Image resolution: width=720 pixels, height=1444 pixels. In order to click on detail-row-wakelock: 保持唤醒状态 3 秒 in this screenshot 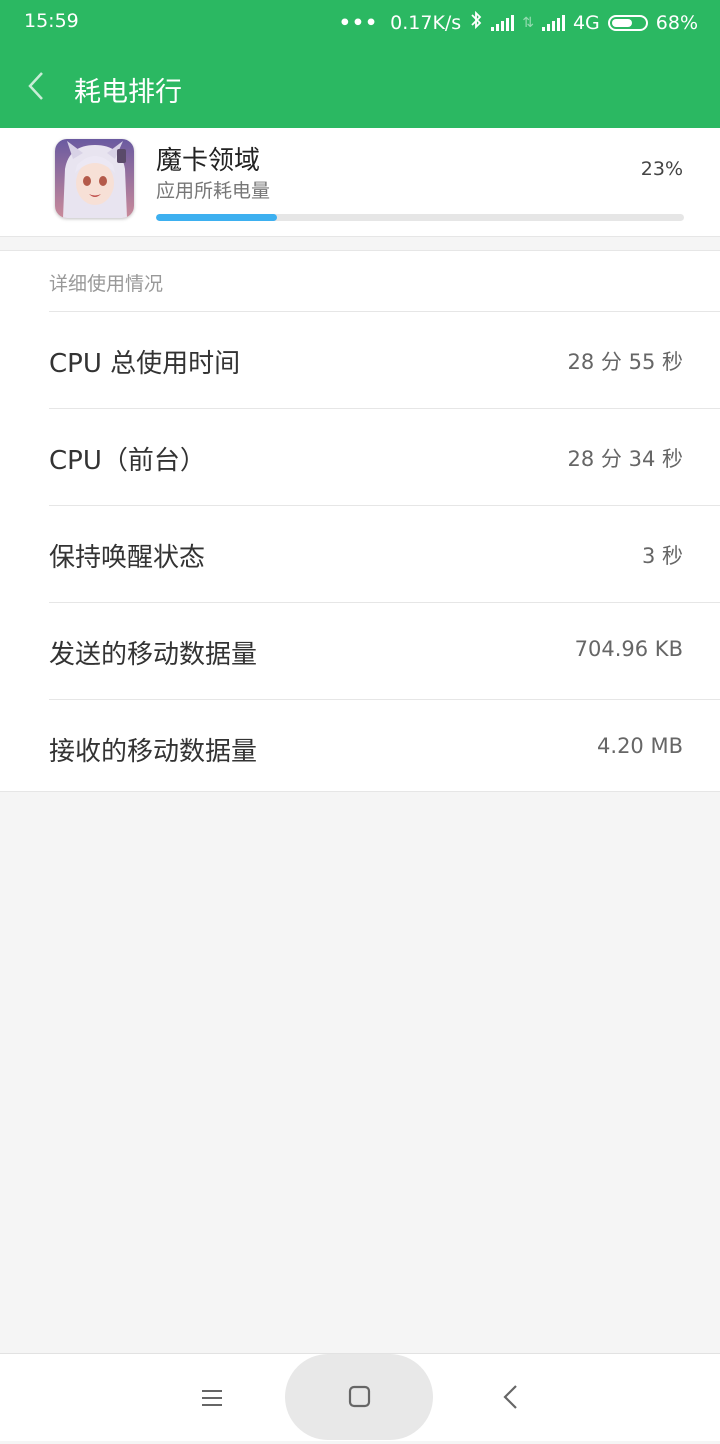, I will do `click(384, 553)`.